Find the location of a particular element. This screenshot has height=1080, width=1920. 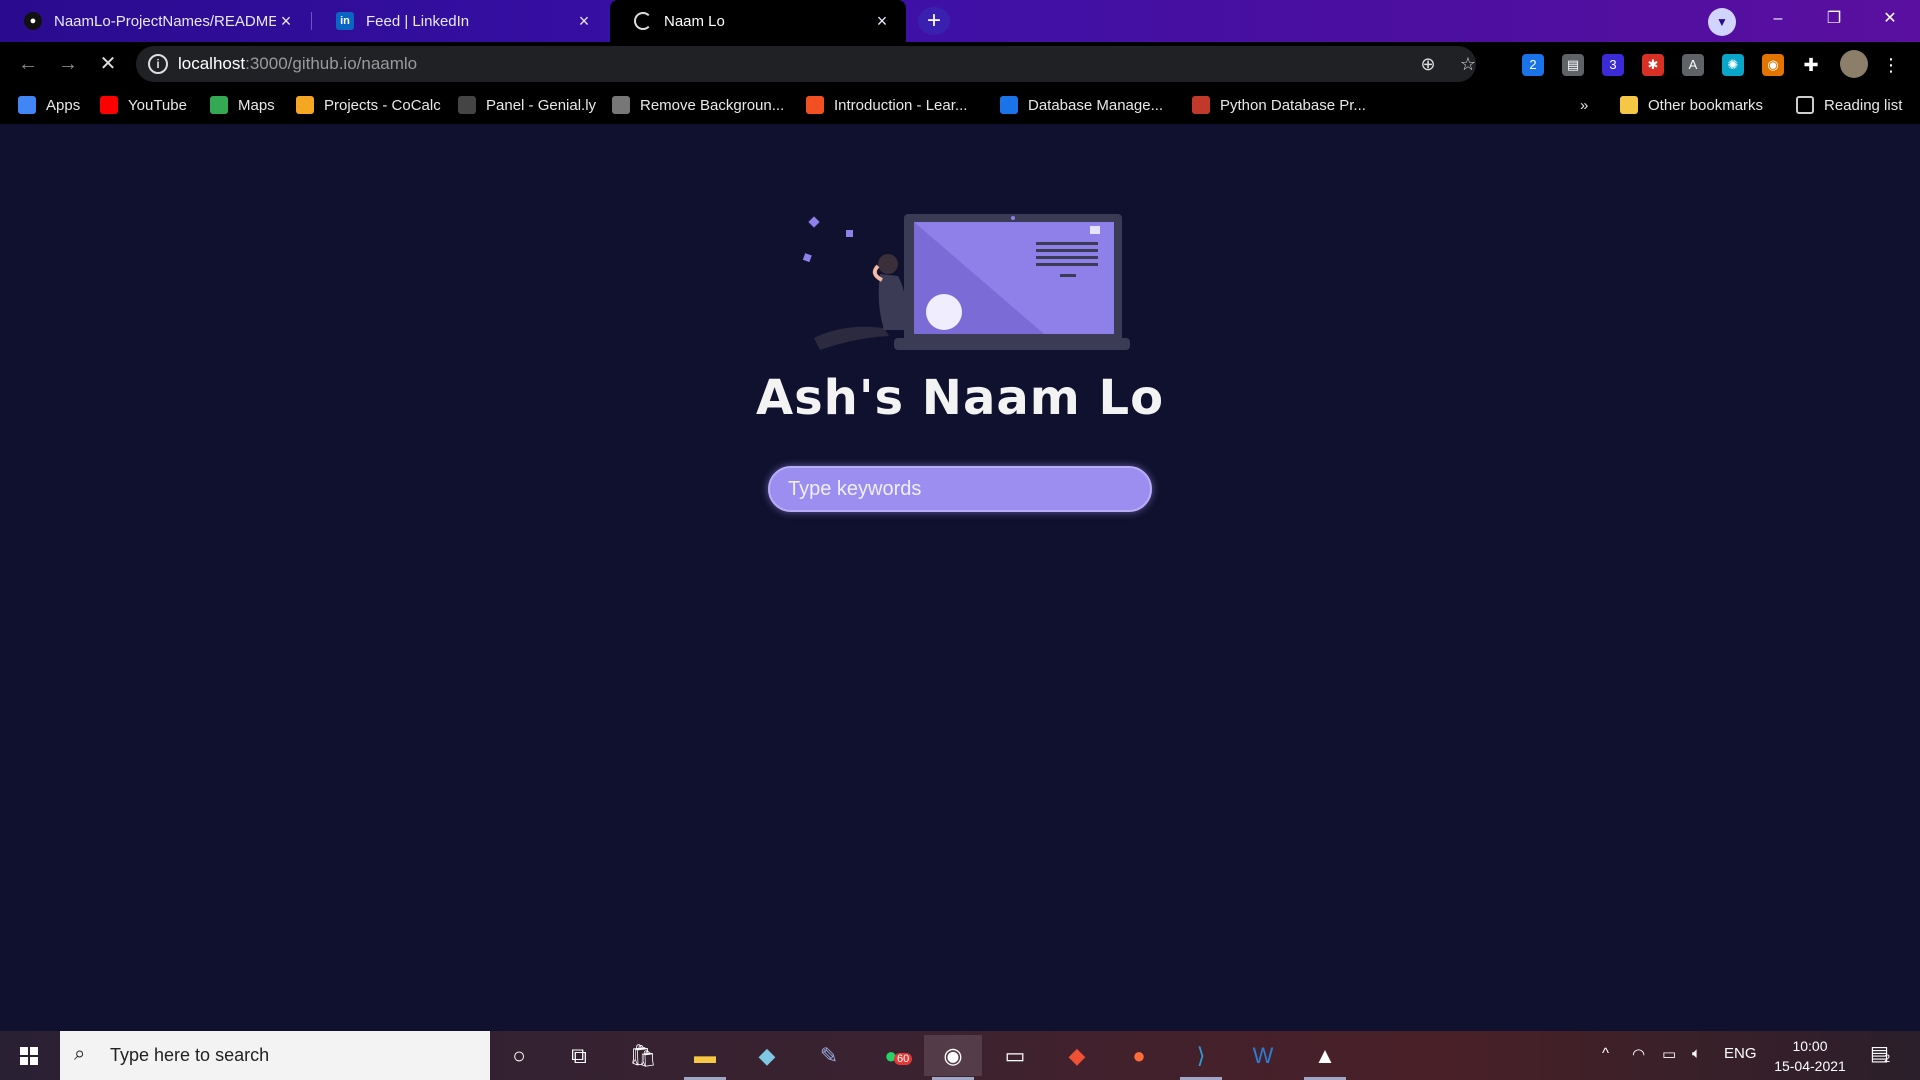

bookmark-item: Projects - CoCalc is located at coordinates (368, 105).